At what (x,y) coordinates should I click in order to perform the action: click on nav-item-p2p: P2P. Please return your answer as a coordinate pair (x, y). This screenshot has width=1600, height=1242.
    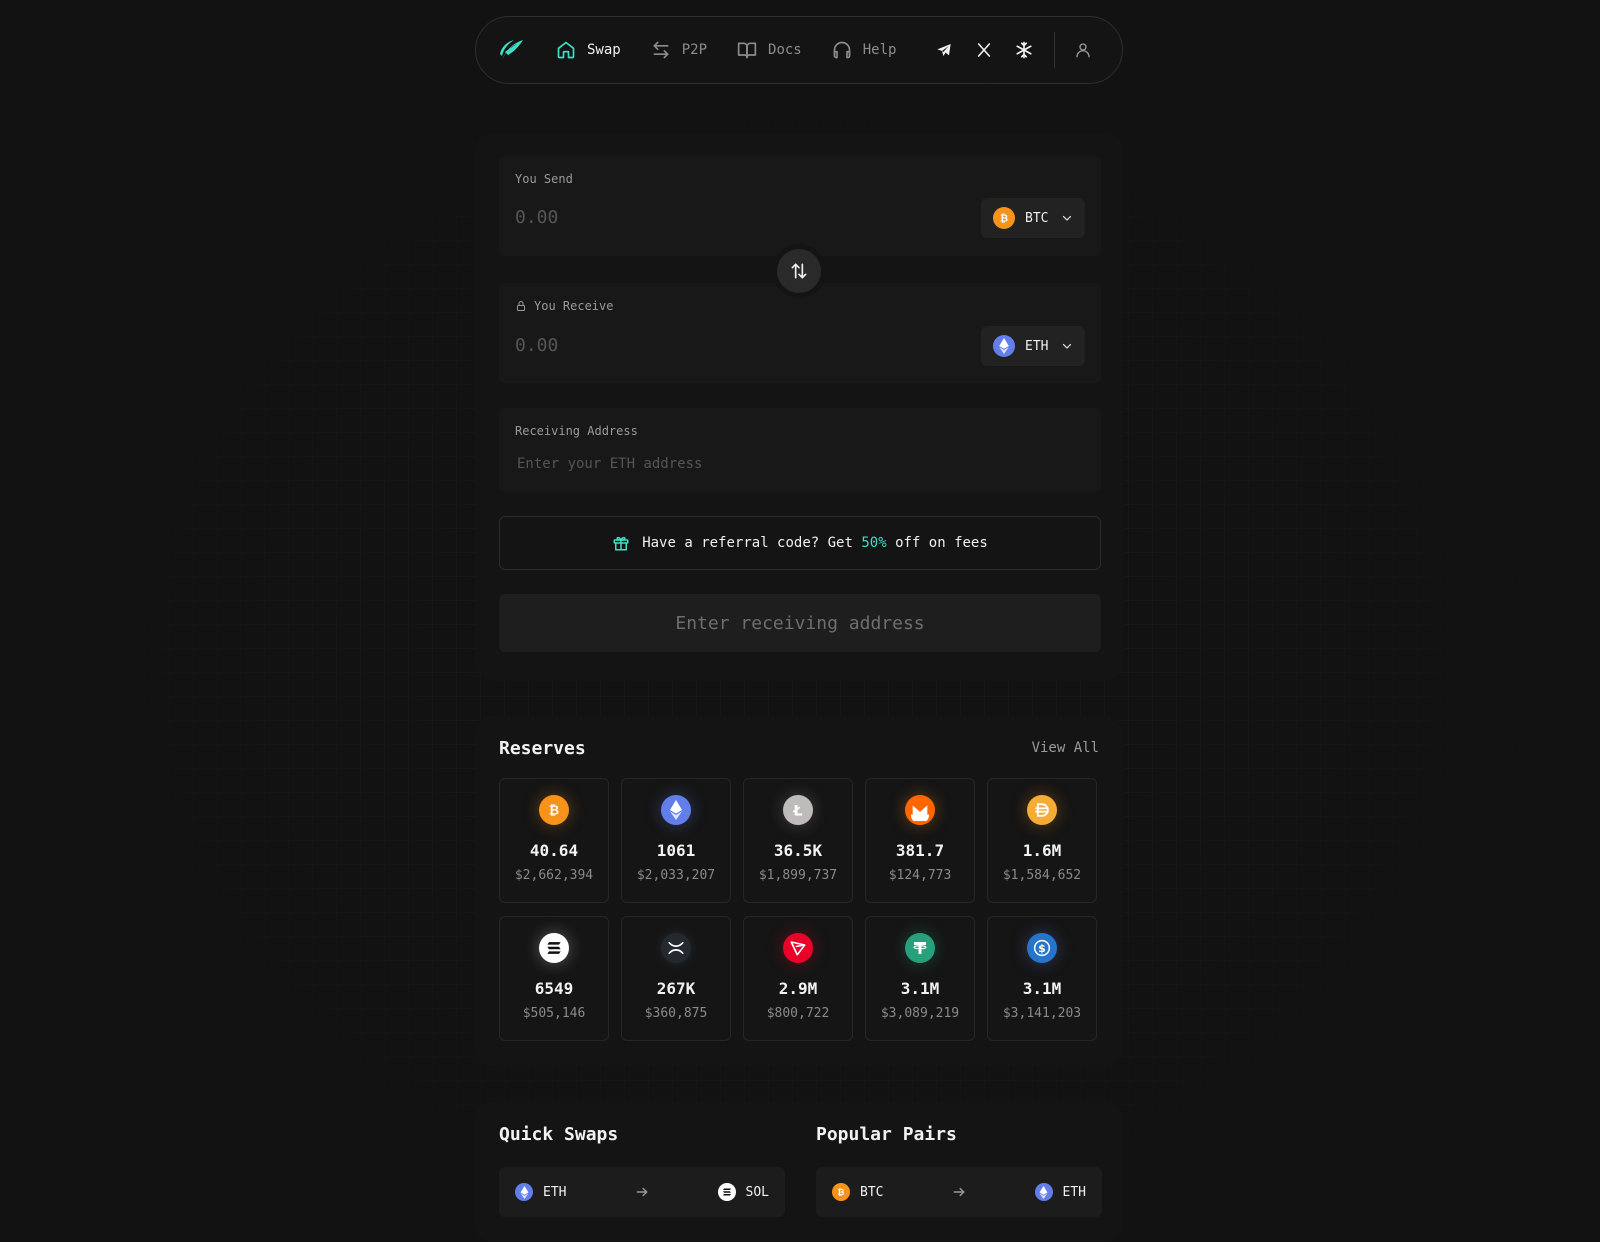
    Looking at the image, I should click on (679, 50).